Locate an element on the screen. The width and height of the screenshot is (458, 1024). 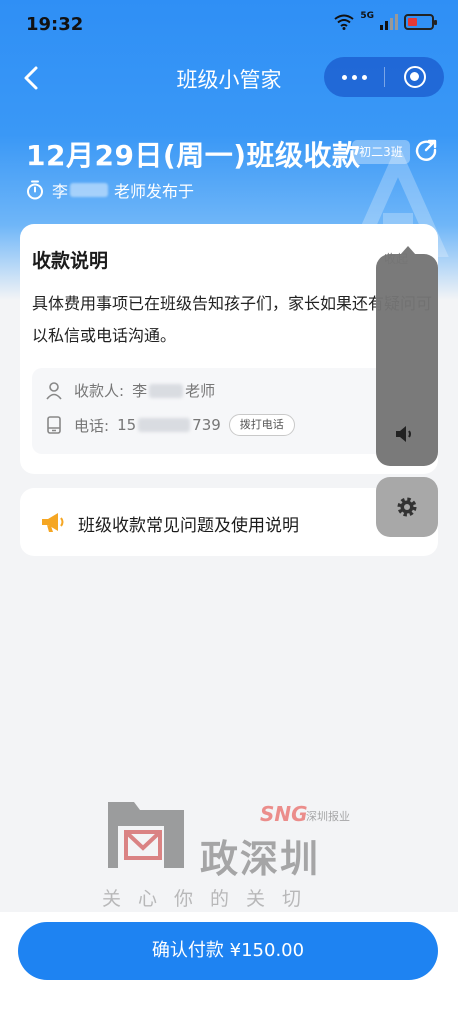
watermark-logo-icon is located at coordinates (146, 835).